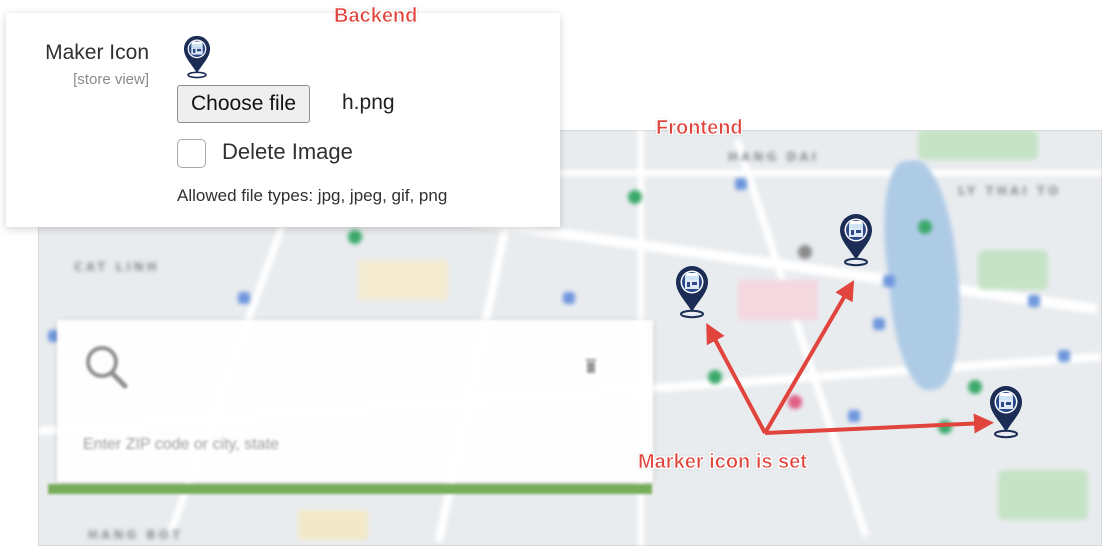 Image resolution: width=1102 pixels, height=546 pixels. I want to click on map-label: HANG DAI, so click(774, 157).